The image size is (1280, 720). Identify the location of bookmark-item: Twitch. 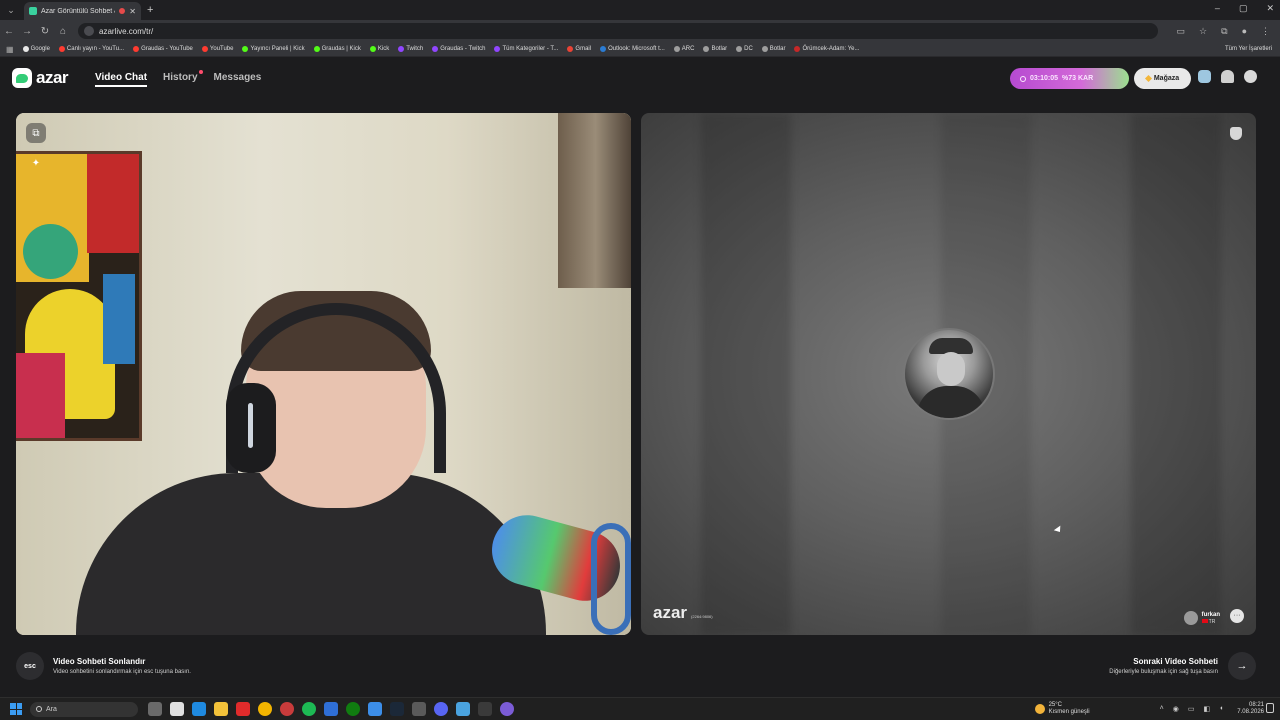
(410, 49).